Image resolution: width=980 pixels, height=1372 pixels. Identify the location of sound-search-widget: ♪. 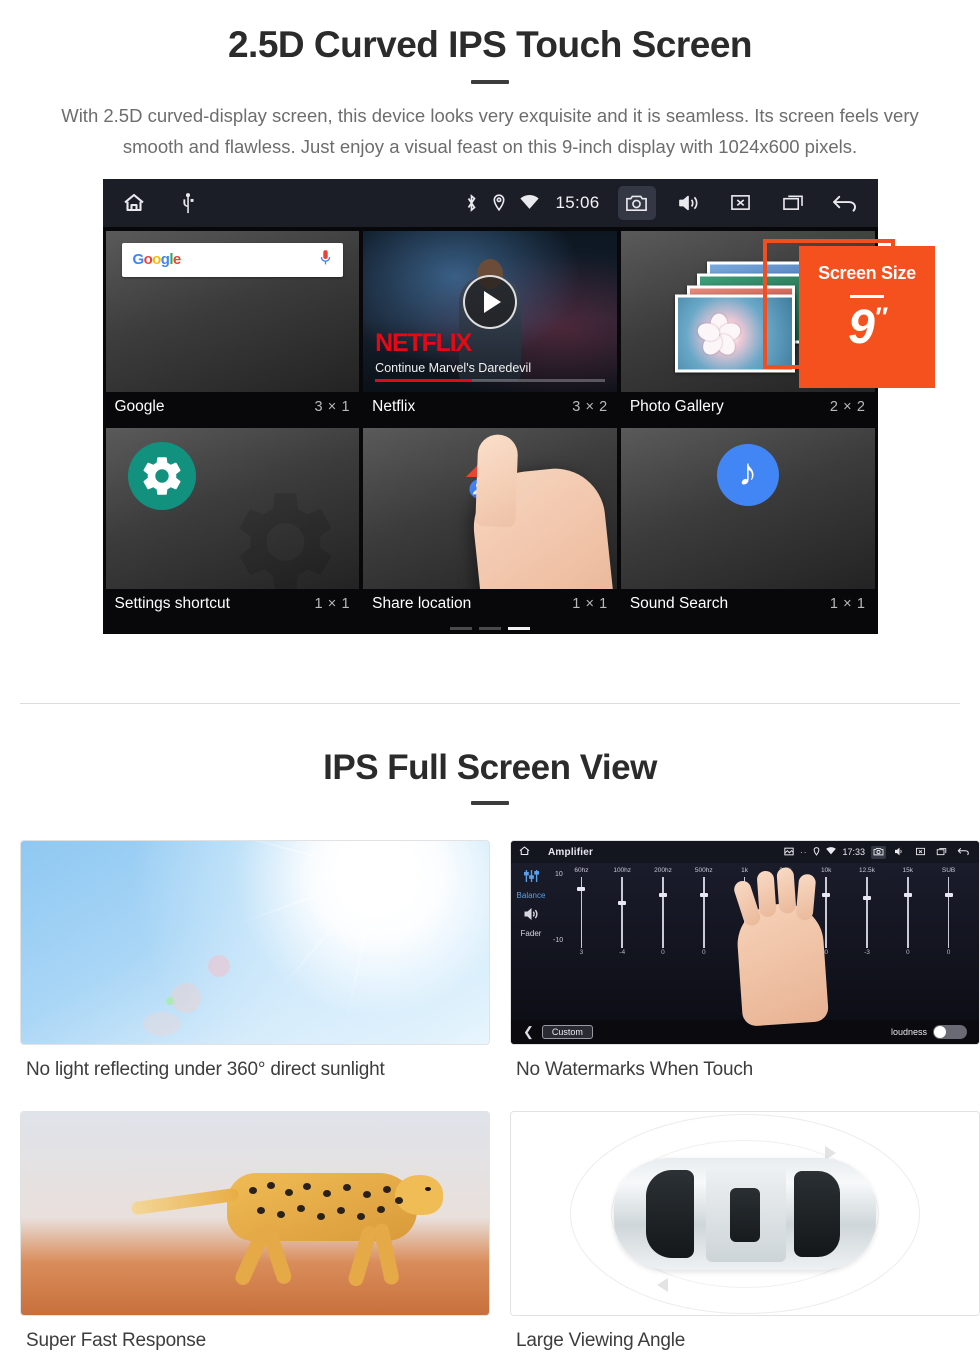
(747, 508).